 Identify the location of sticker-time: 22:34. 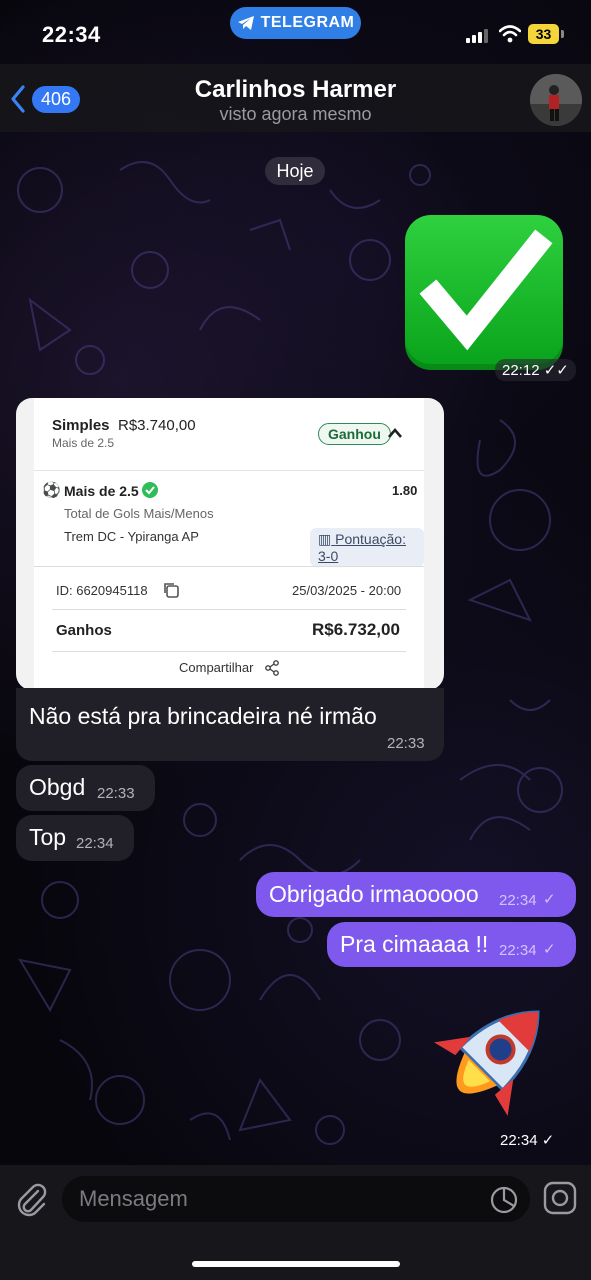
(519, 1140).